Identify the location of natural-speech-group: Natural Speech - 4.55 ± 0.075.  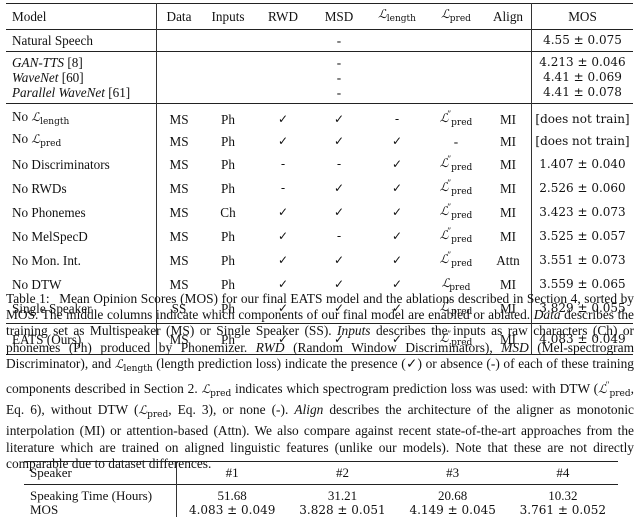
(319, 40).